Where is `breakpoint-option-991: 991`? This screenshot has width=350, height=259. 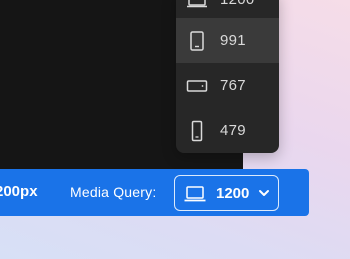
breakpoint-option-991: 991 is located at coordinates (227, 40).